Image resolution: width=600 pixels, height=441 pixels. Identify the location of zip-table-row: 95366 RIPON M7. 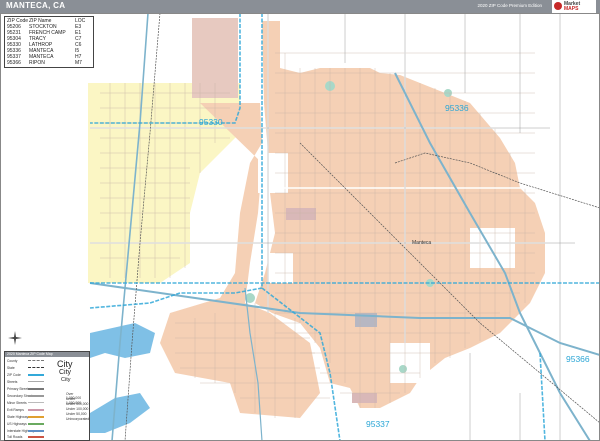
(49, 63).